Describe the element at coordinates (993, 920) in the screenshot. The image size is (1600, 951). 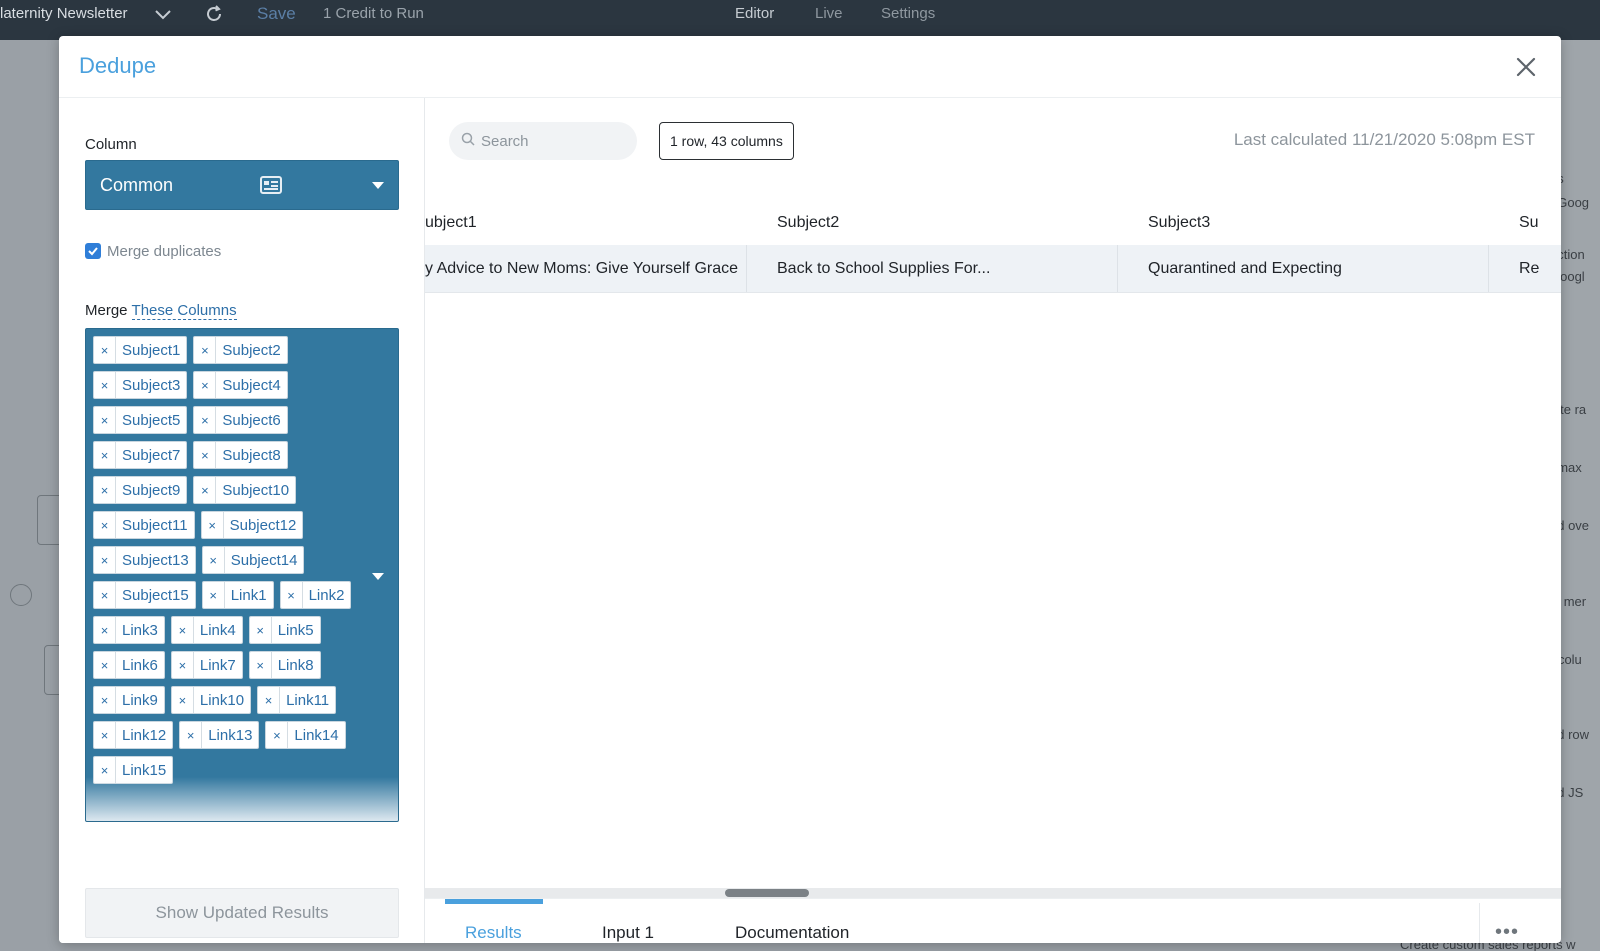
I see `results-tabs: Results Input 1 Documentation •••` at that location.